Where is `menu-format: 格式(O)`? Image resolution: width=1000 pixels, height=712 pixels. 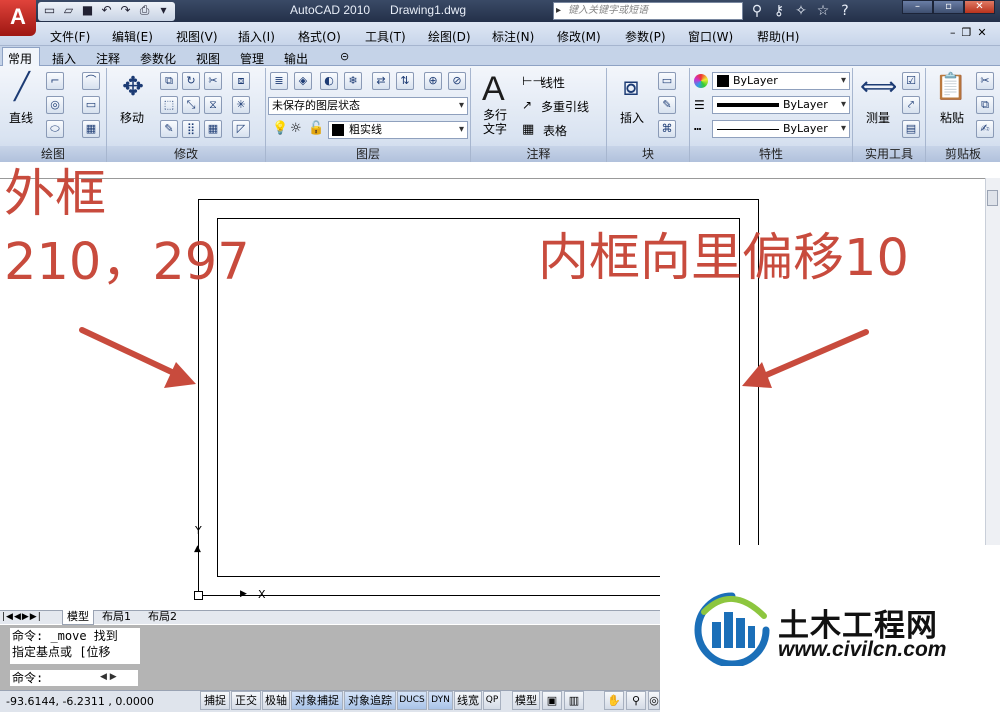 menu-format: 格式(O) is located at coordinates (319, 36).